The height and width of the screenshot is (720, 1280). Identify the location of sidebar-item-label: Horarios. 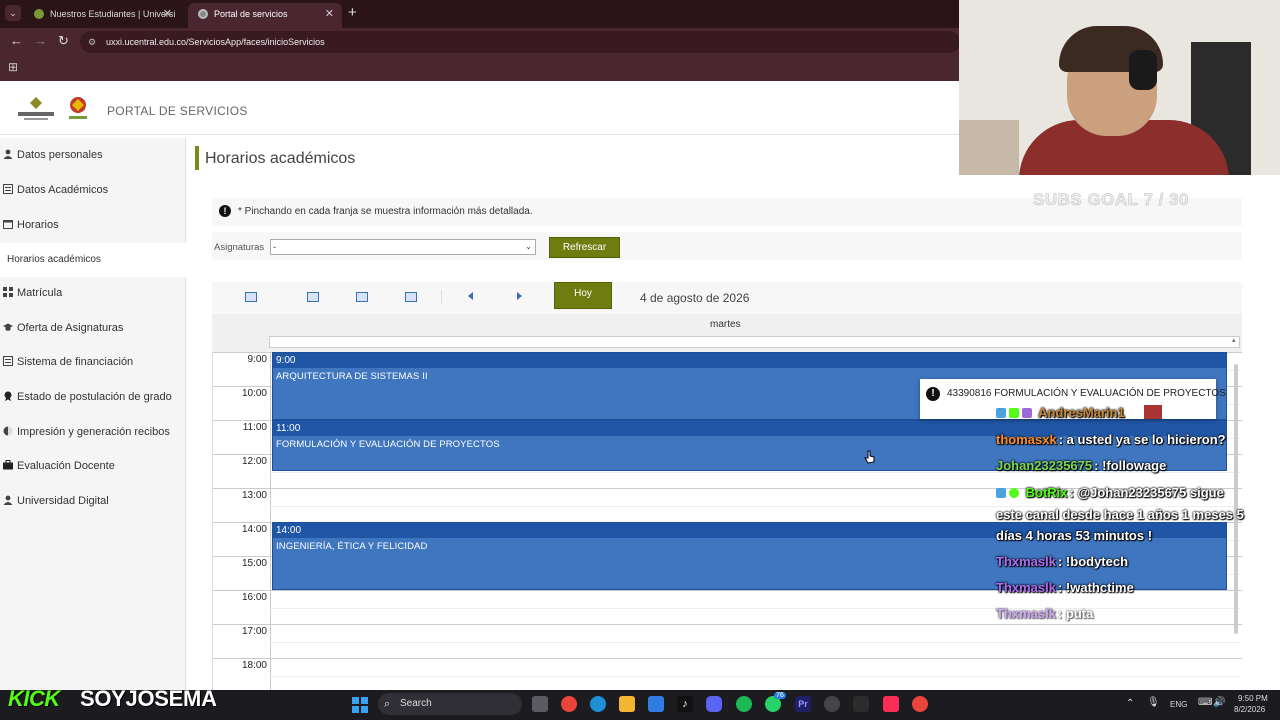
(38, 225).